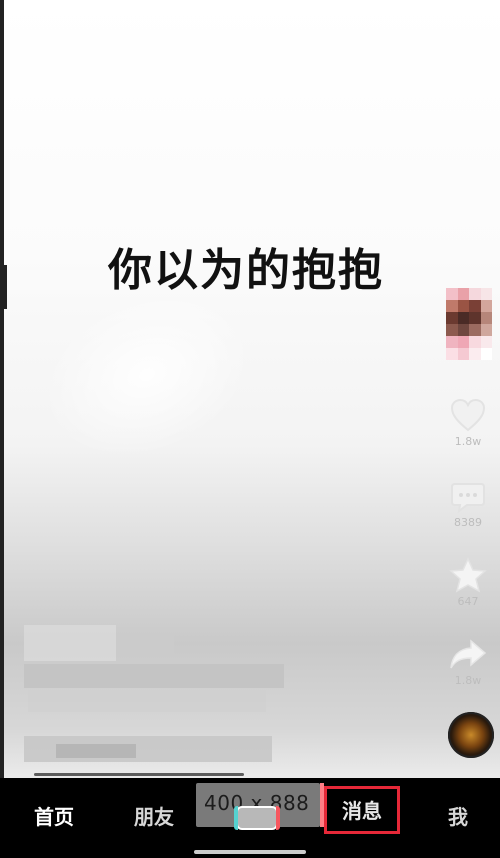  I want to click on favorite-button: 647, so click(468, 582).